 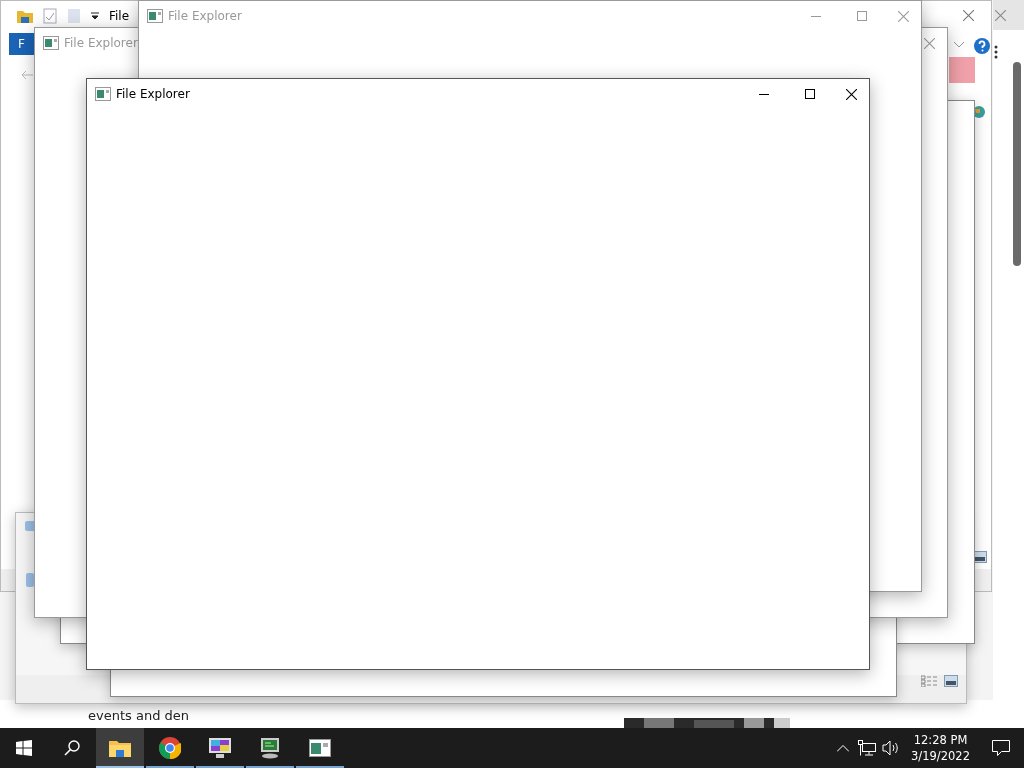 What do you see at coordinates (951, 681) in the screenshot?
I see `large-icons-view-icon` at bounding box center [951, 681].